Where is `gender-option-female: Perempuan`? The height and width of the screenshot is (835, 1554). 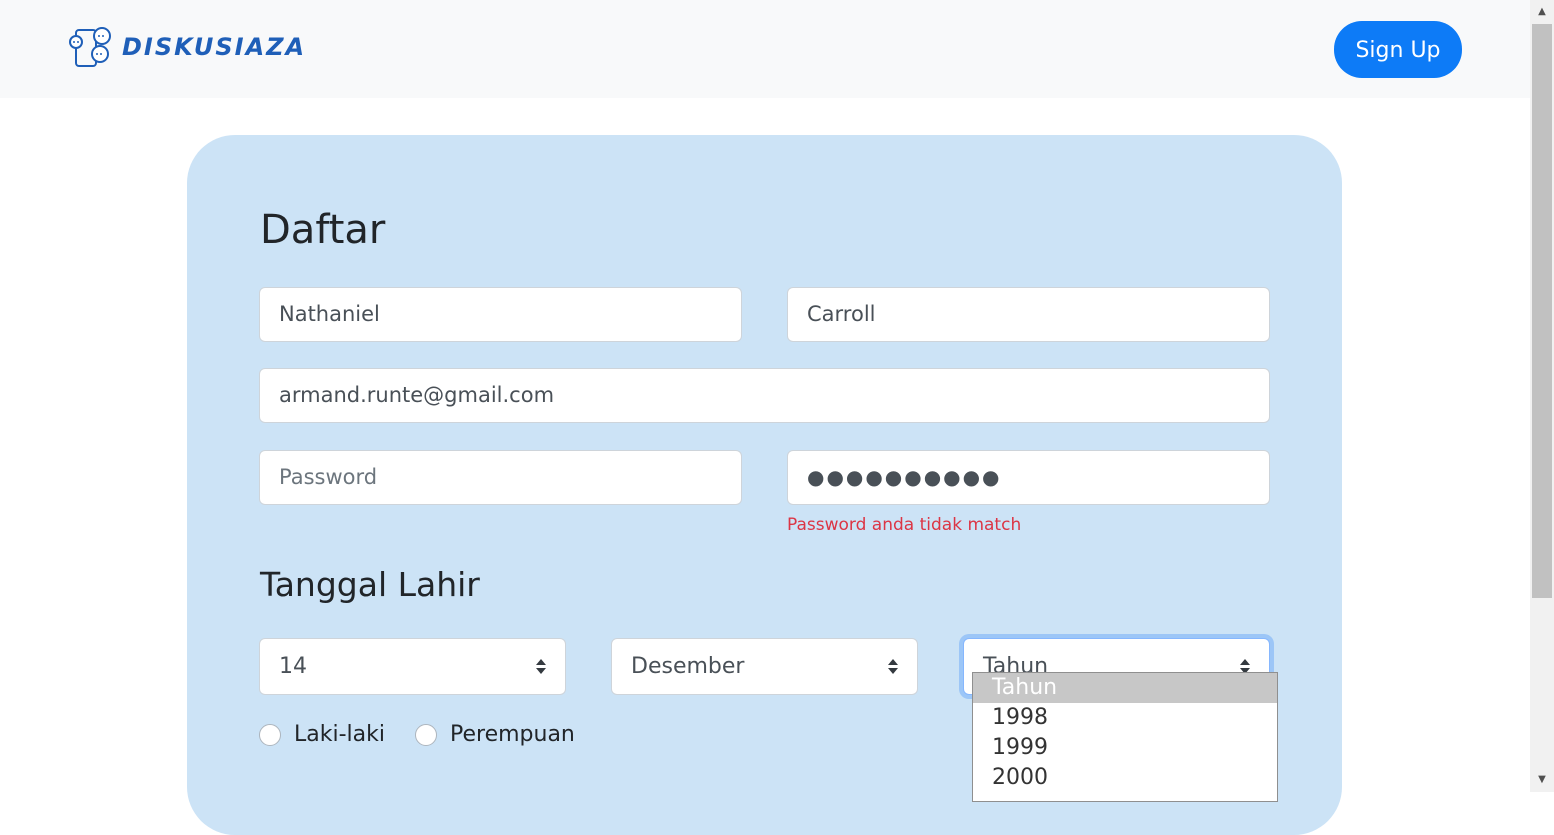 gender-option-female: Perempuan is located at coordinates (495, 734).